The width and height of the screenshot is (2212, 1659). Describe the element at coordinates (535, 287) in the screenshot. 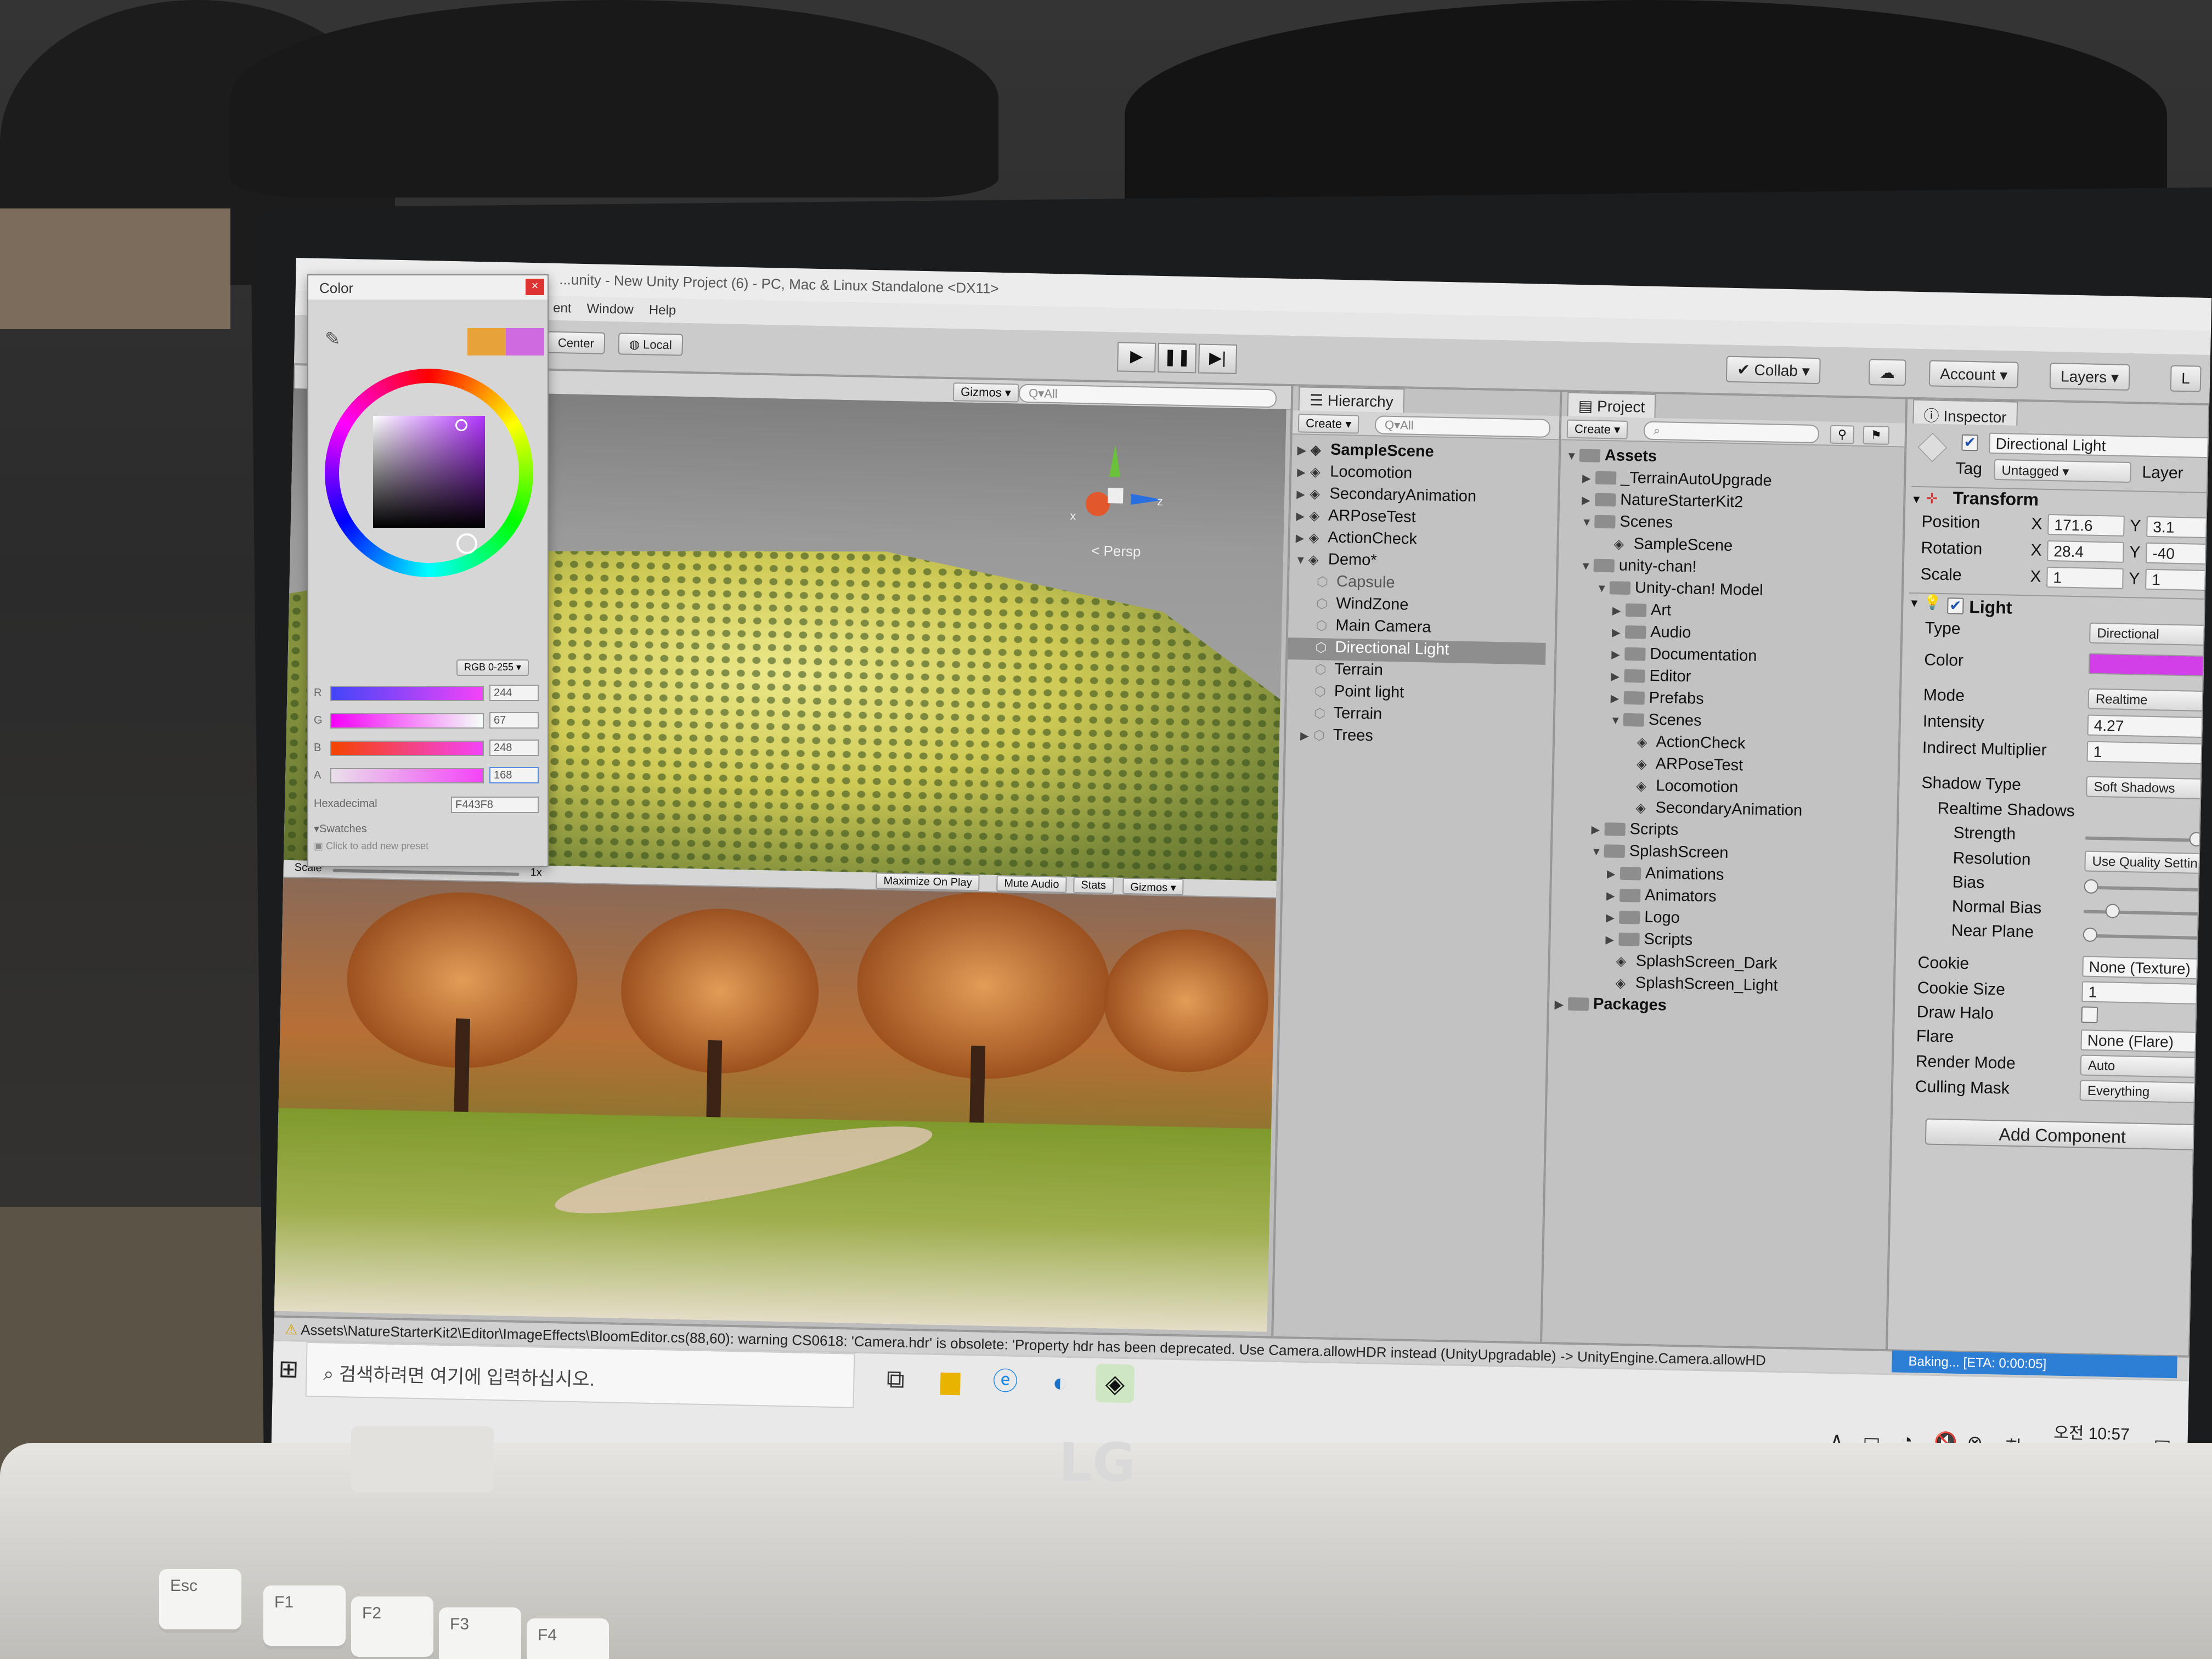

I see `color-picker-close-button: ×` at that location.